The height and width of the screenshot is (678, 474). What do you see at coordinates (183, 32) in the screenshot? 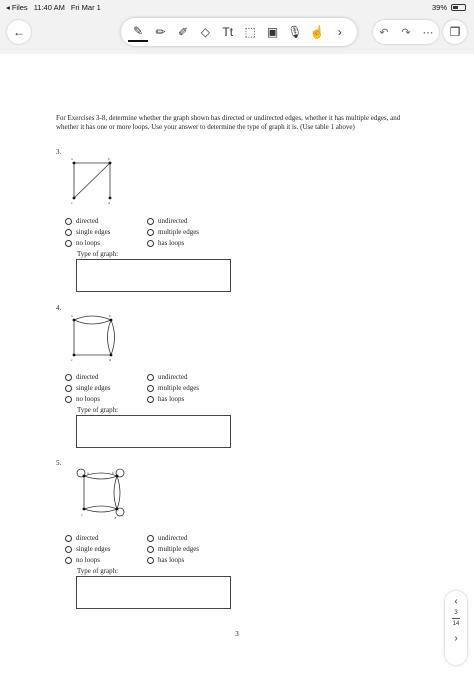
I see `highlighter-icon: ✐` at bounding box center [183, 32].